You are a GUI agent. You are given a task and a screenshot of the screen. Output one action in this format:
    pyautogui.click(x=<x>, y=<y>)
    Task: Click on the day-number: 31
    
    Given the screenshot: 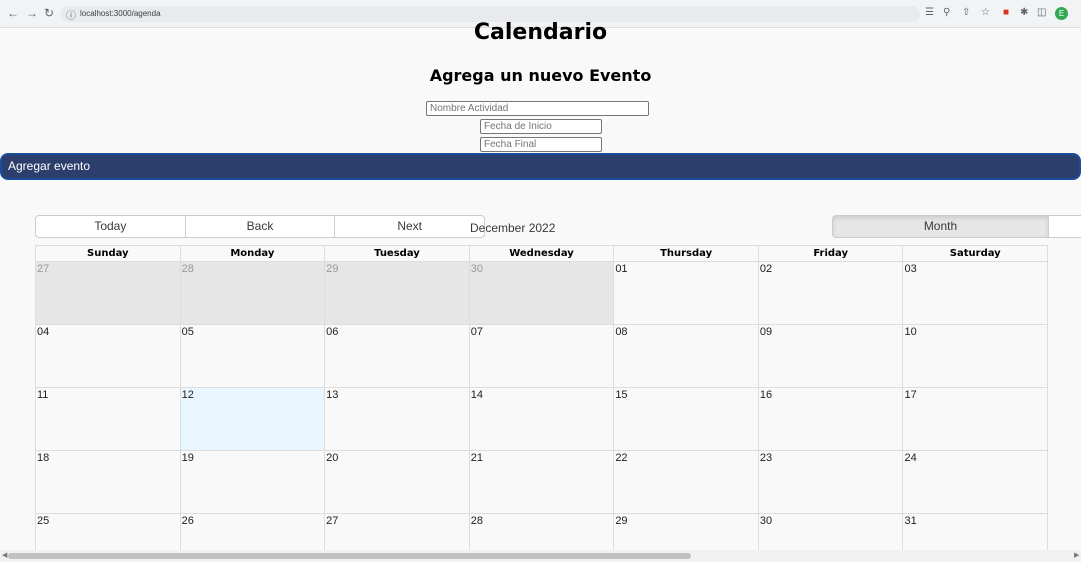 What is the action you would take?
    pyautogui.click(x=910, y=521)
    